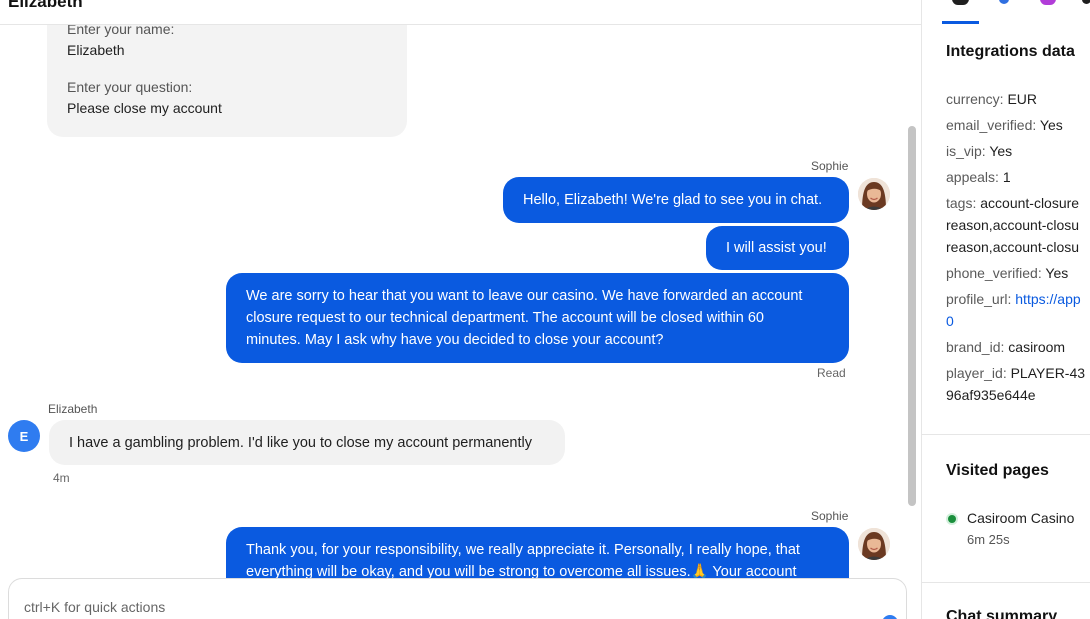 The image size is (1090, 619). Describe the element at coordinates (952, 519) in the screenshot. I see `online-dot-icon` at that location.